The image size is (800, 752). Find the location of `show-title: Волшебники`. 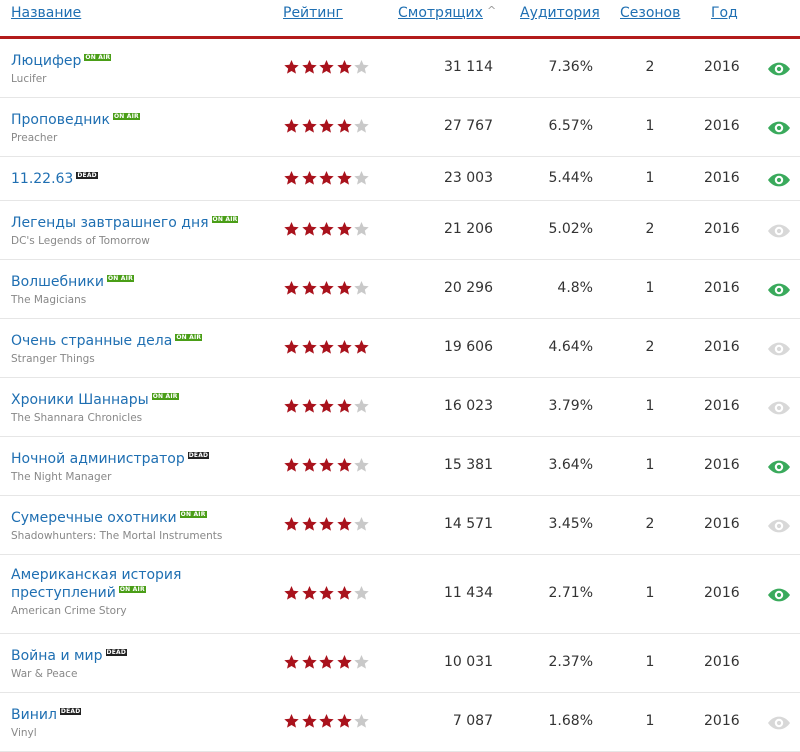

show-title: Волшебники is located at coordinates (57, 282).